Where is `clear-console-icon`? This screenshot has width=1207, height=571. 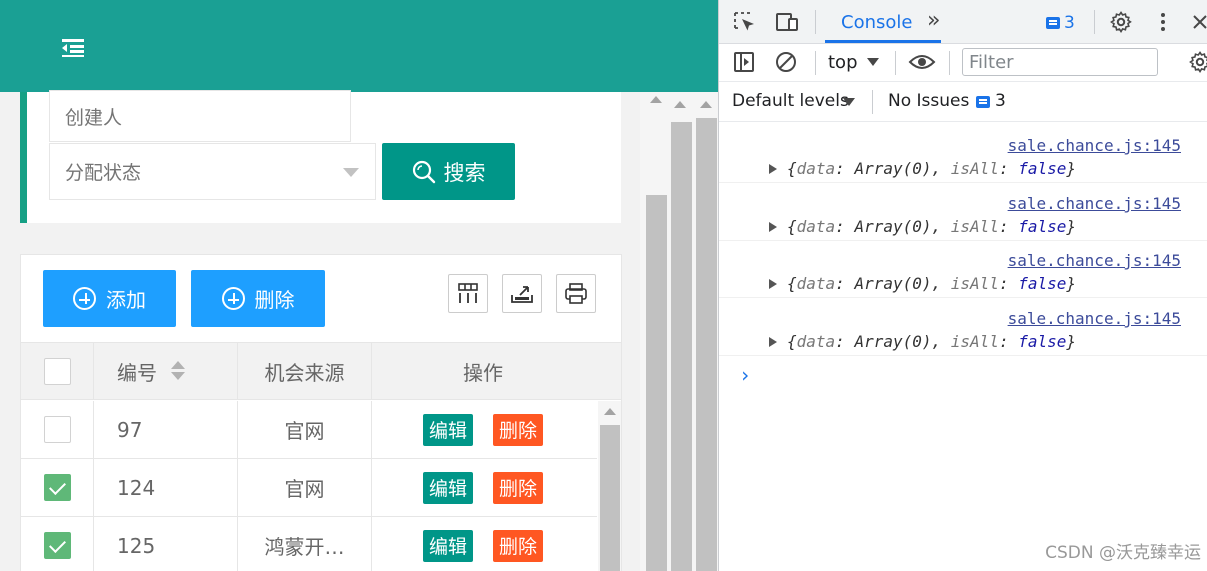 clear-console-icon is located at coordinates (786, 64).